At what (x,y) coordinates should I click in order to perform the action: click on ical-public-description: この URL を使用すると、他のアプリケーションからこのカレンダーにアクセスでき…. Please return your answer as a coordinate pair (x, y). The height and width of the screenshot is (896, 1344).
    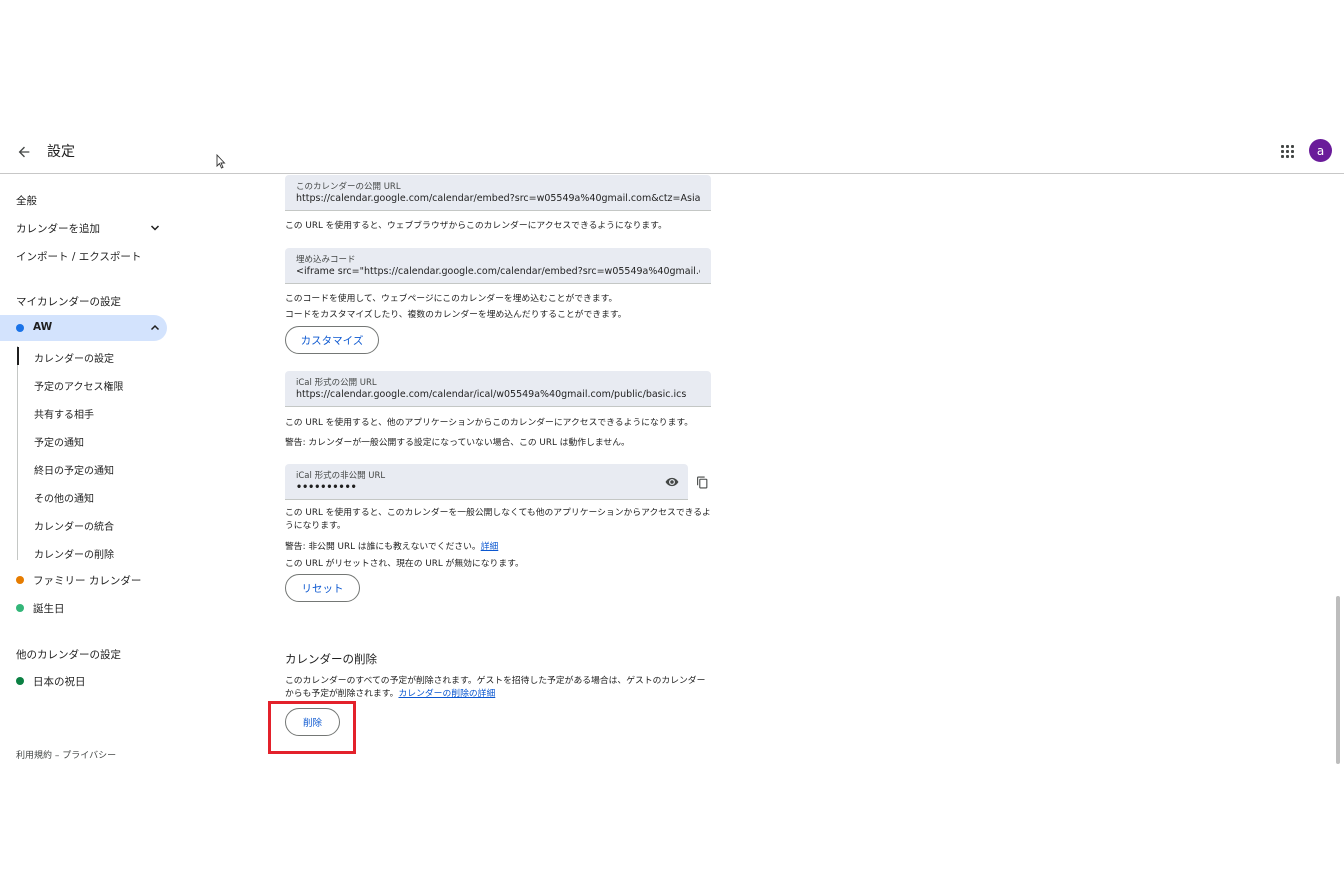
    Looking at the image, I should click on (489, 423).